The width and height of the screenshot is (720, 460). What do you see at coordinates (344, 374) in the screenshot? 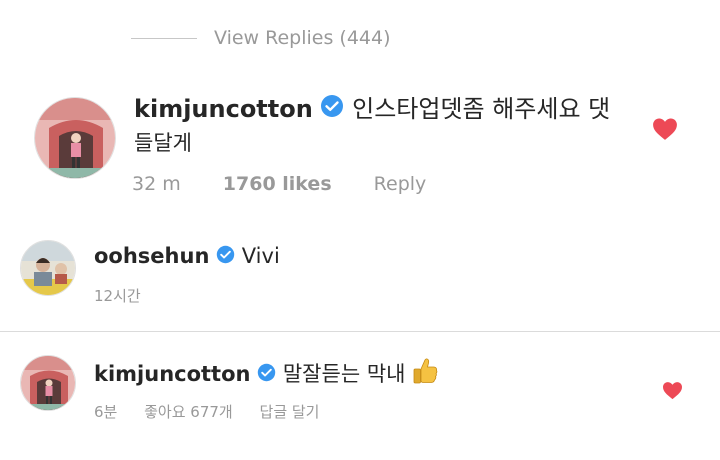
I see `comment-text: 말잘듣는 막내` at bounding box center [344, 374].